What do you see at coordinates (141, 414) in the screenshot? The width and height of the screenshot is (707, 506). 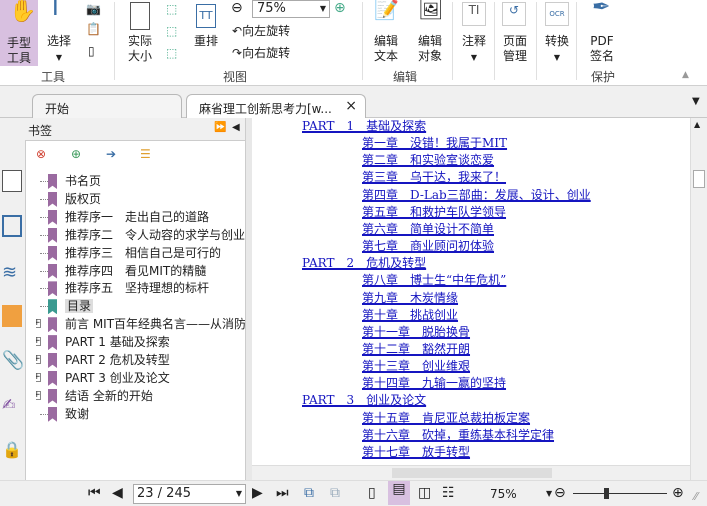 I see `bookmark-item: 致谢` at bounding box center [141, 414].